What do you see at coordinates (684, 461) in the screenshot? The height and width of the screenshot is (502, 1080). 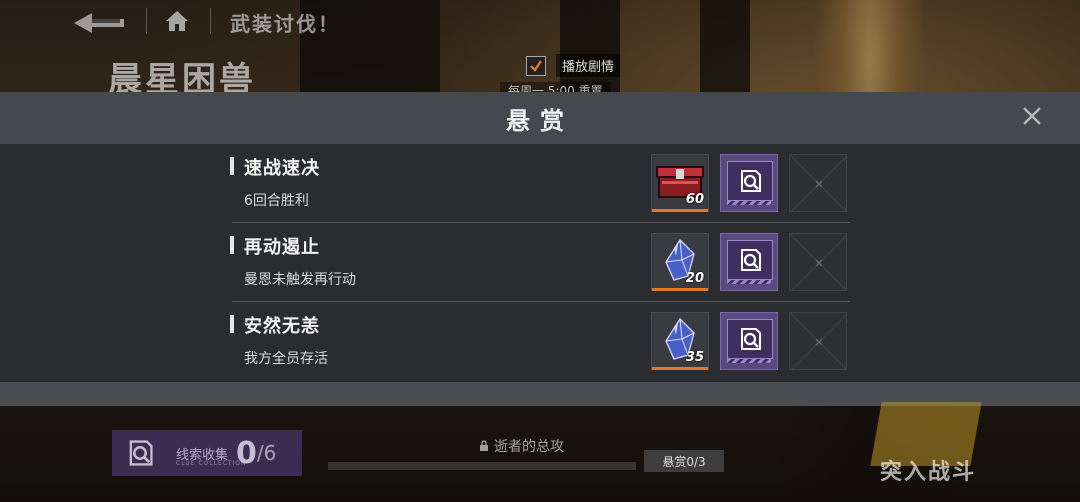 I see `bounty-progress-badge: 悬赏0/3` at bounding box center [684, 461].